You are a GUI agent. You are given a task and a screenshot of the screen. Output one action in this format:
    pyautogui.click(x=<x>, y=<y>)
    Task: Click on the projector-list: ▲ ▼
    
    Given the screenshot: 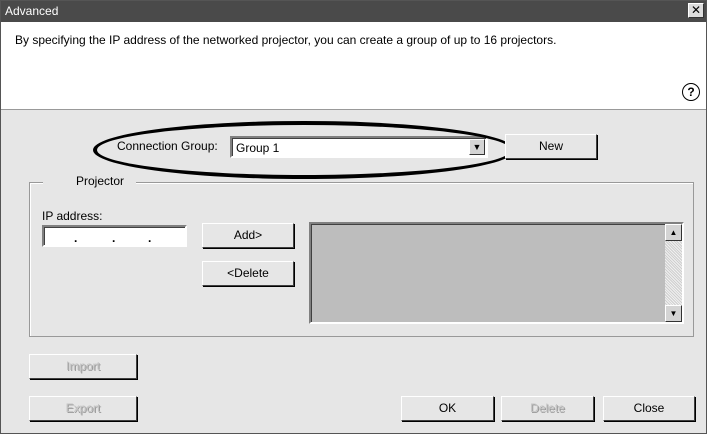 What is the action you would take?
    pyautogui.click(x=496, y=273)
    